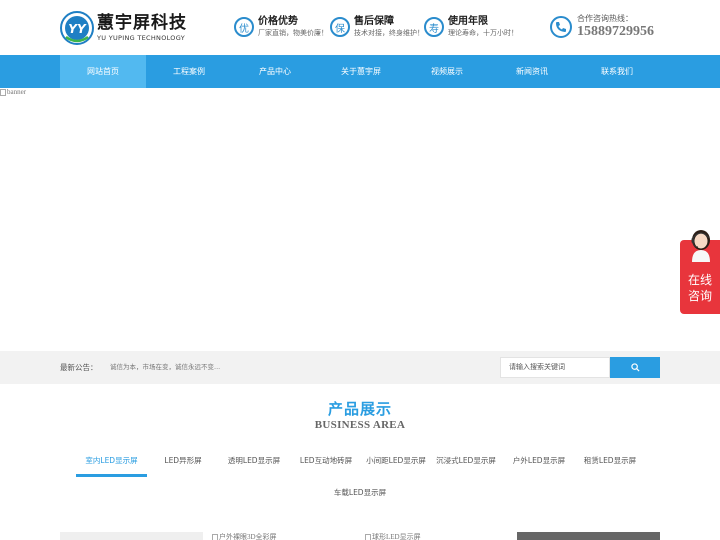  I want to click on notice-label: 最新公告：, so click(79, 367).